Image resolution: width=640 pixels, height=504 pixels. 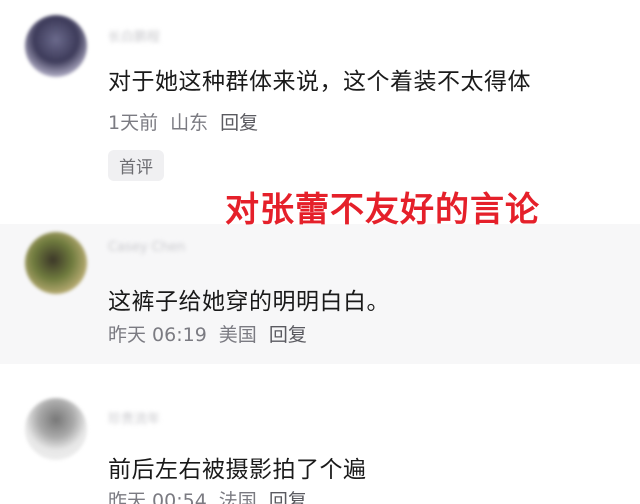 I want to click on username: 珍贵流年, so click(x=151, y=417).